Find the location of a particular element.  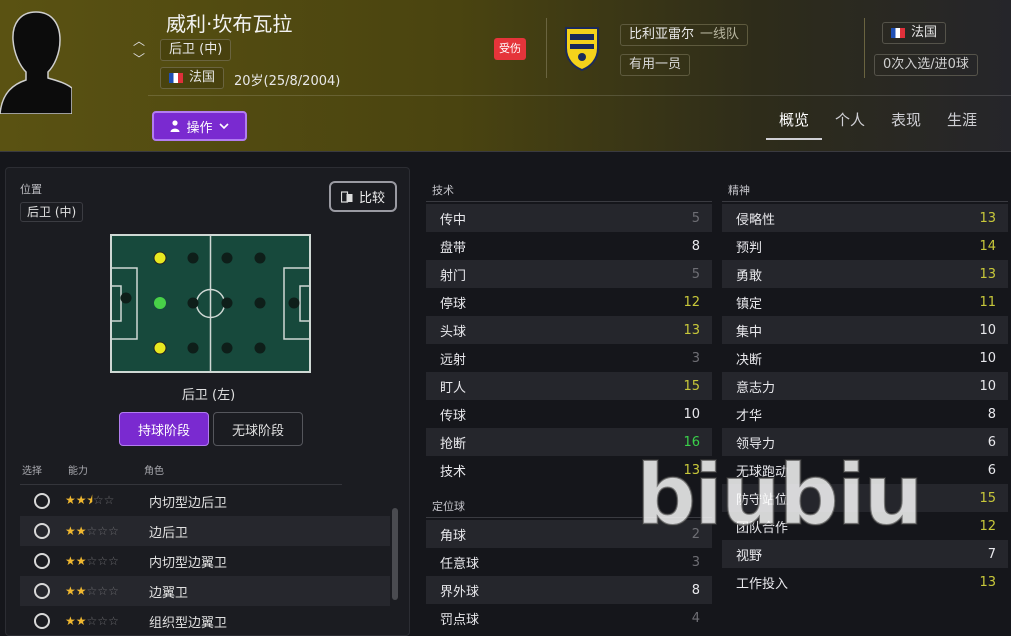

chevron-down-icon: ﹀ is located at coordinates (139, 59).